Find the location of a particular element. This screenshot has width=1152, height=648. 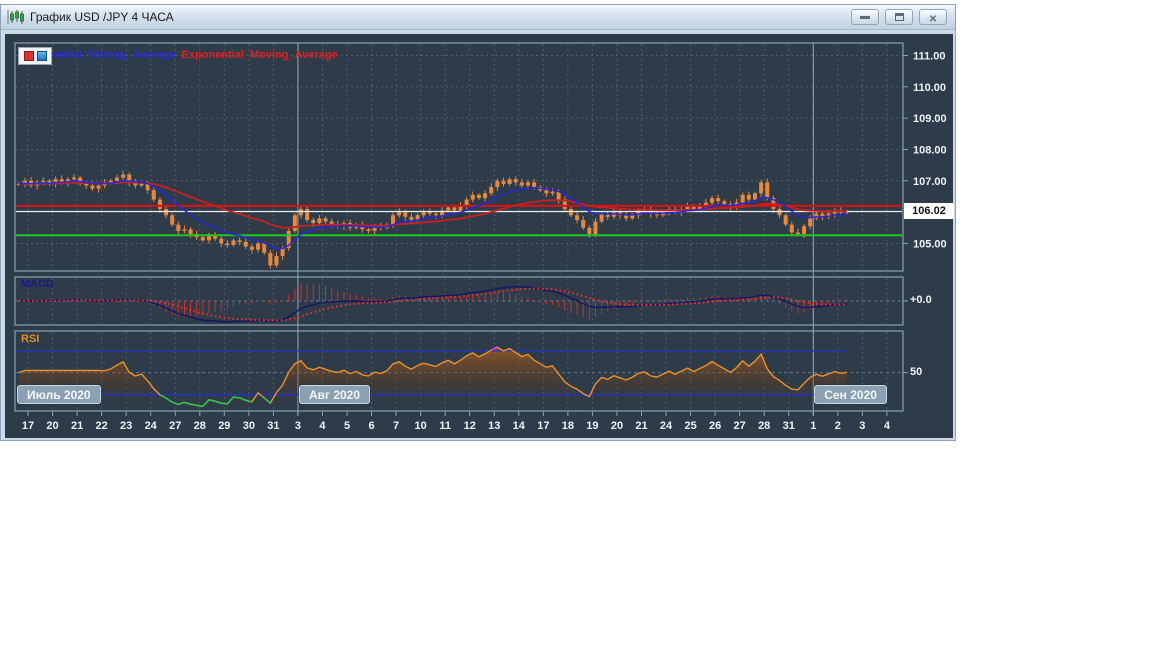

minimize-icon is located at coordinates (865, 17).